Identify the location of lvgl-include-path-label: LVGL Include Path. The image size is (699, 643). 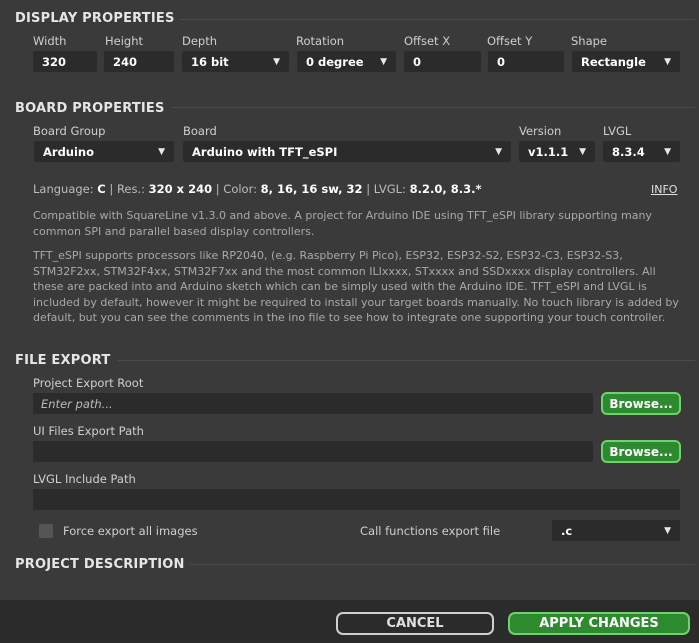
(84, 479).